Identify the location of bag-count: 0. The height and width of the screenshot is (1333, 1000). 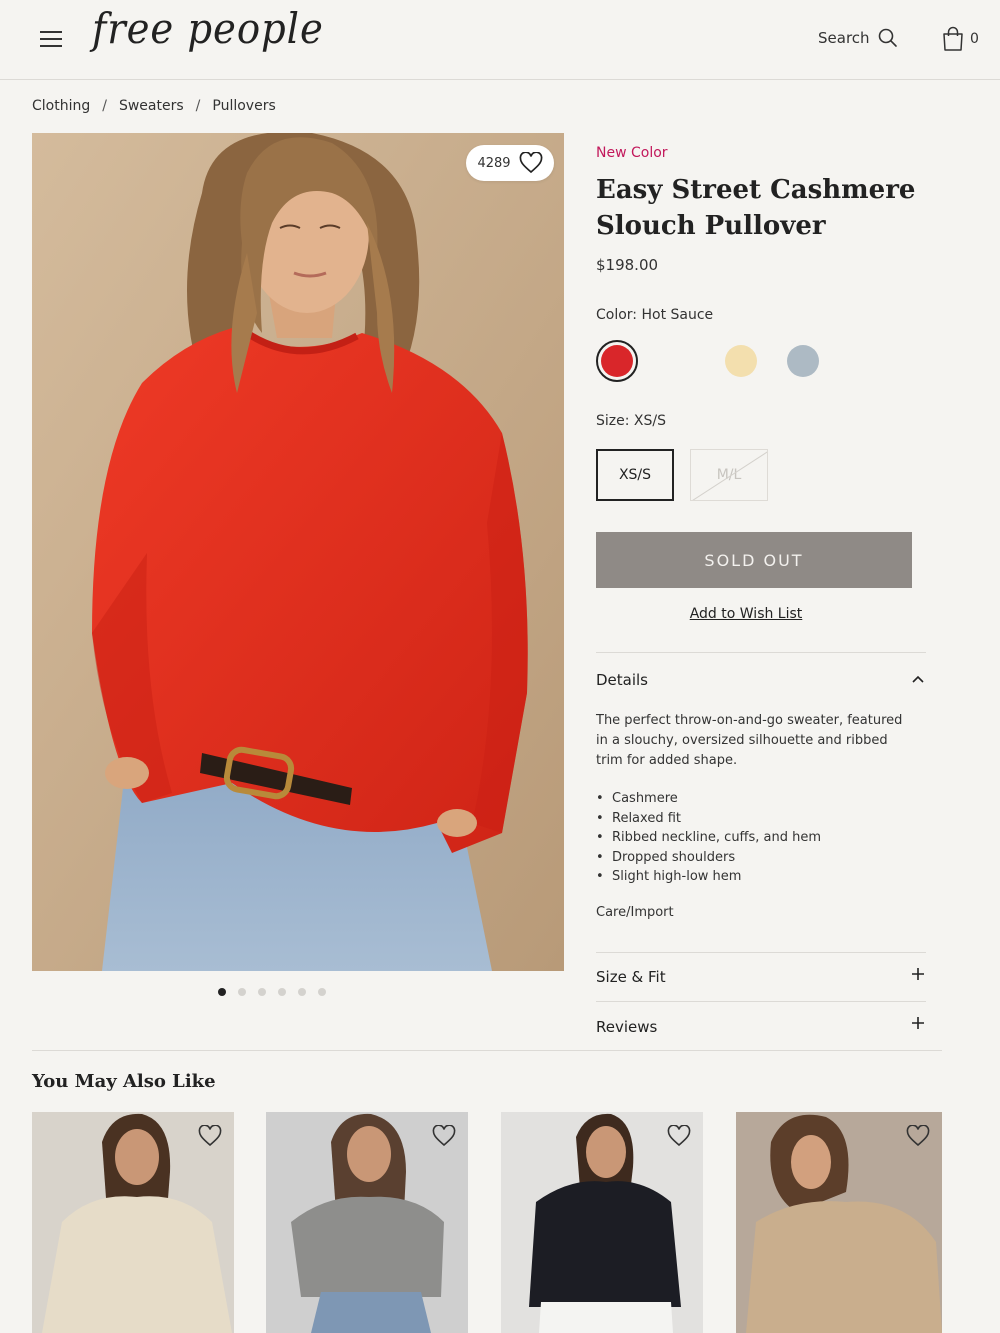
(974, 39).